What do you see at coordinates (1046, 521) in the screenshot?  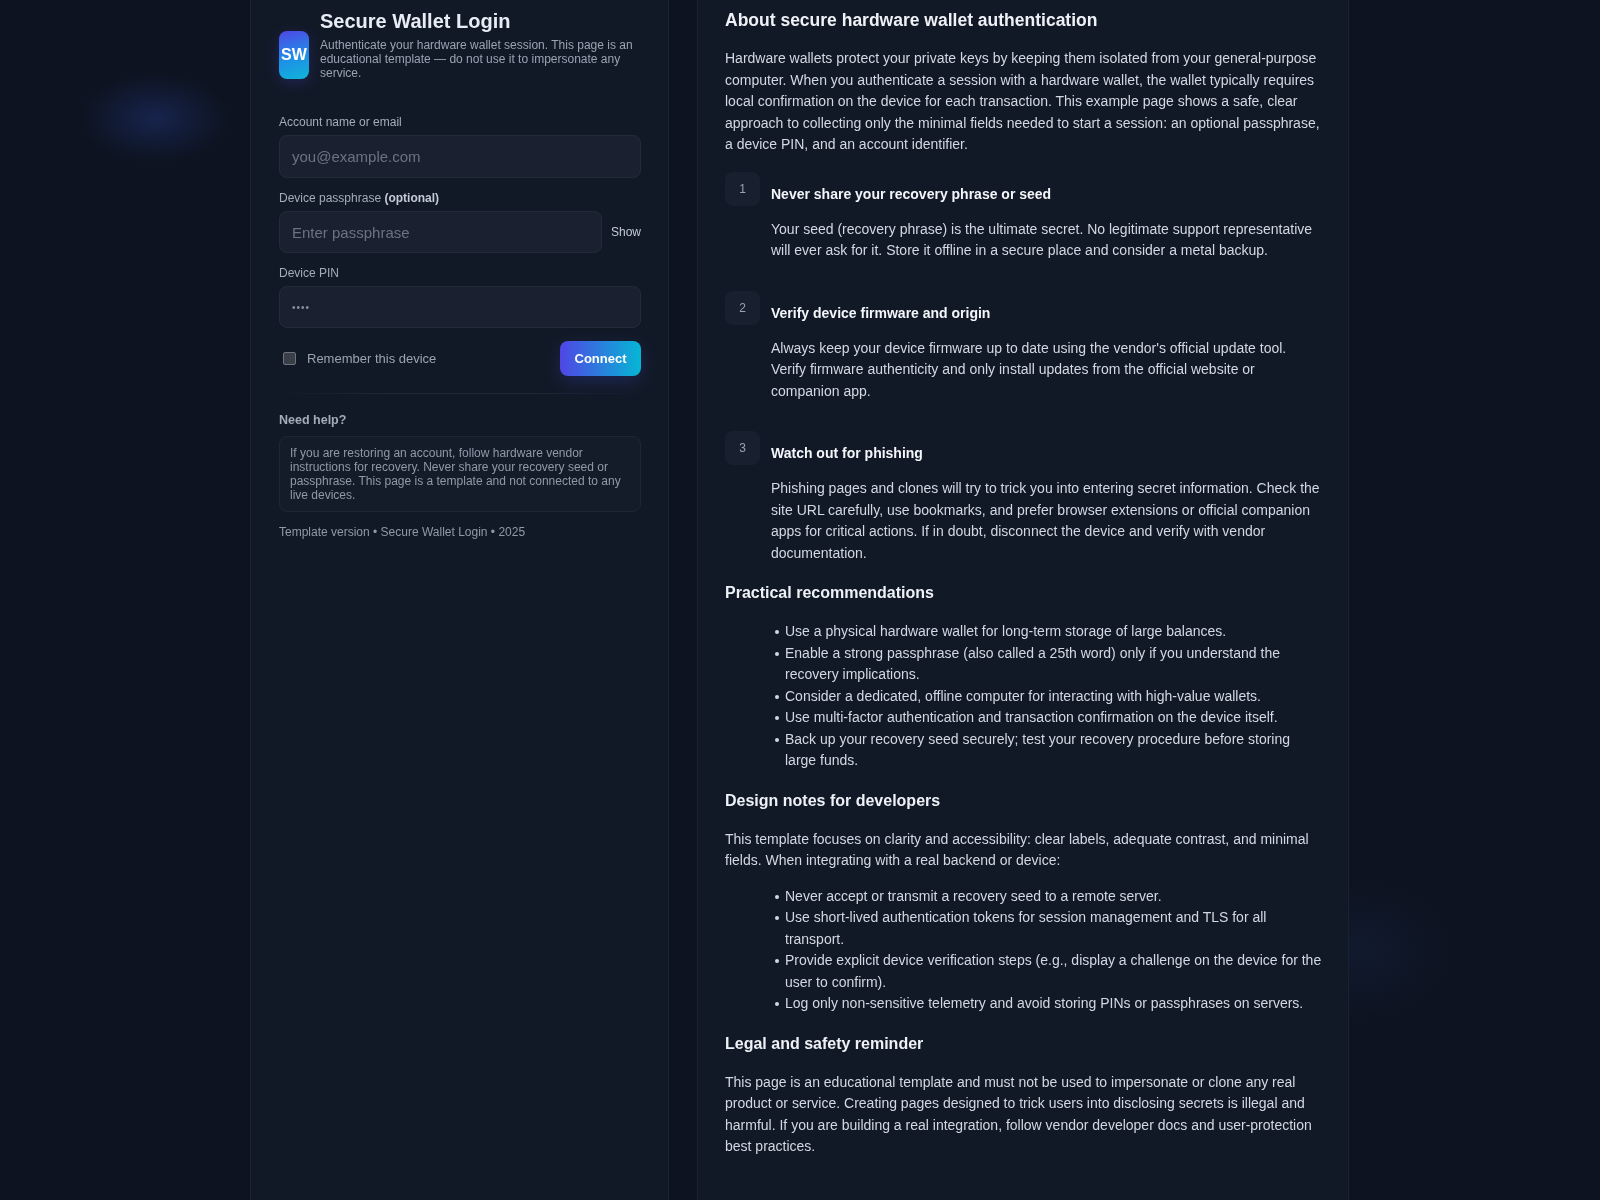 I see `step-text: Phishing pages and clones will try to trick you into entering secret information. Check the site URL carefully, use bookmarks, and prefer browser extensions or official companion apps for critical actions. If in doubt, disconnect the device and verify with vendor documentation.` at bounding box center [1046, 521].